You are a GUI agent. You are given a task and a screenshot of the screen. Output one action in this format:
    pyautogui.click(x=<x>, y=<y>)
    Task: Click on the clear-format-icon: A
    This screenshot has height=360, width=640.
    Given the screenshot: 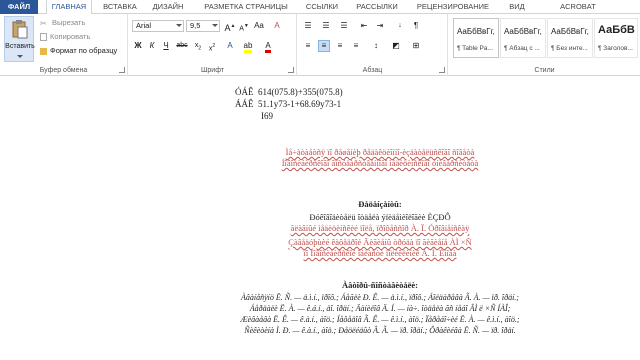 What is the action you would take?
    pyautogui.click(x=277, y=26)
    